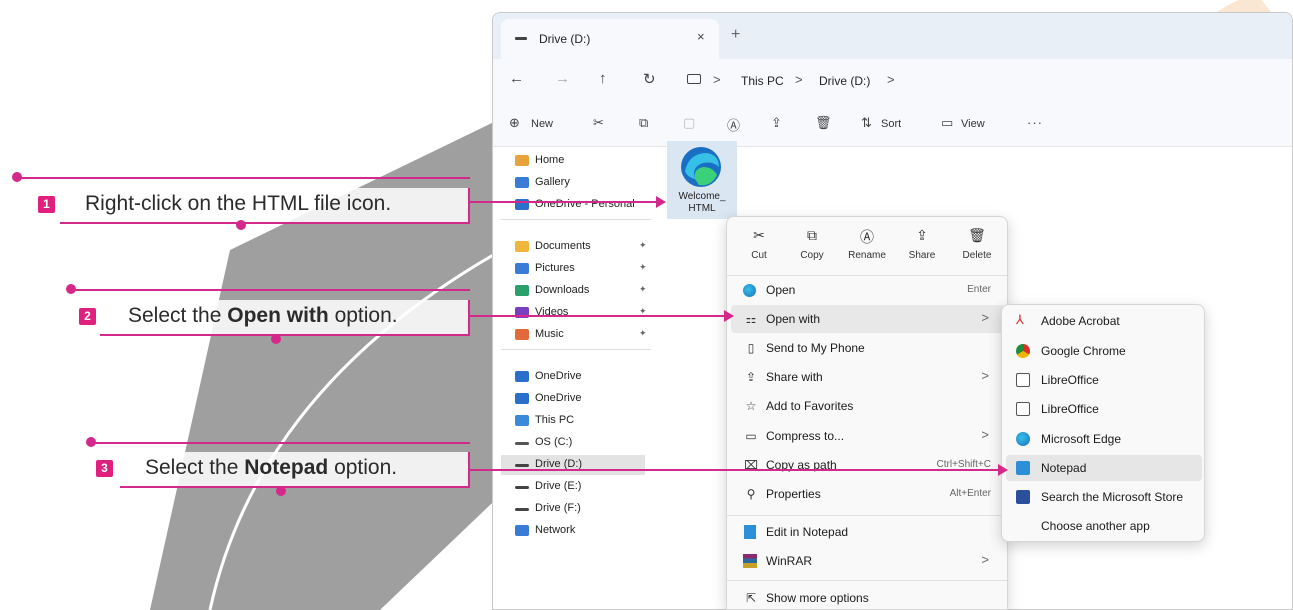 This screenshot has width=1293, height=610. What do you see at coordinates (598, 123) in the screenshot?
I see `cut-icon: ✂` at bounding box center [598, 123].